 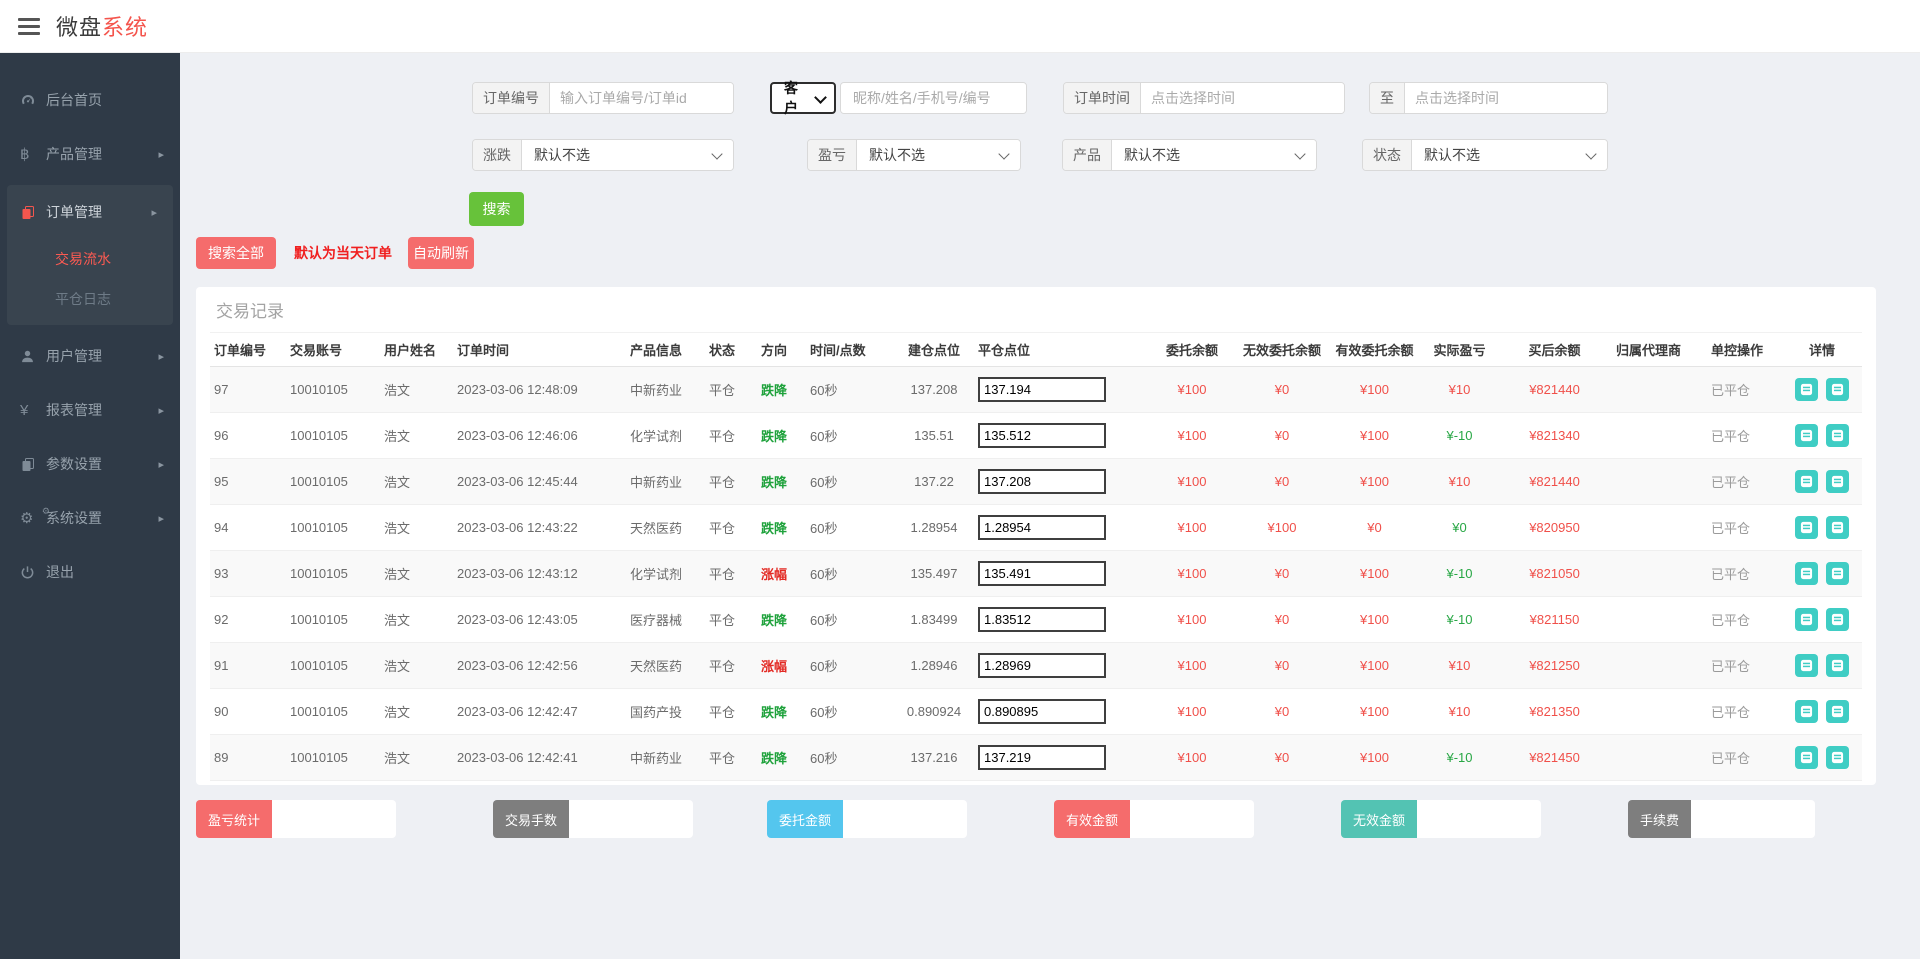 What do you see at coordinates (1459, 573) in the screenshot?
I see `cell-actual-profit: ¥-10` at bounding box center [1459, 573].